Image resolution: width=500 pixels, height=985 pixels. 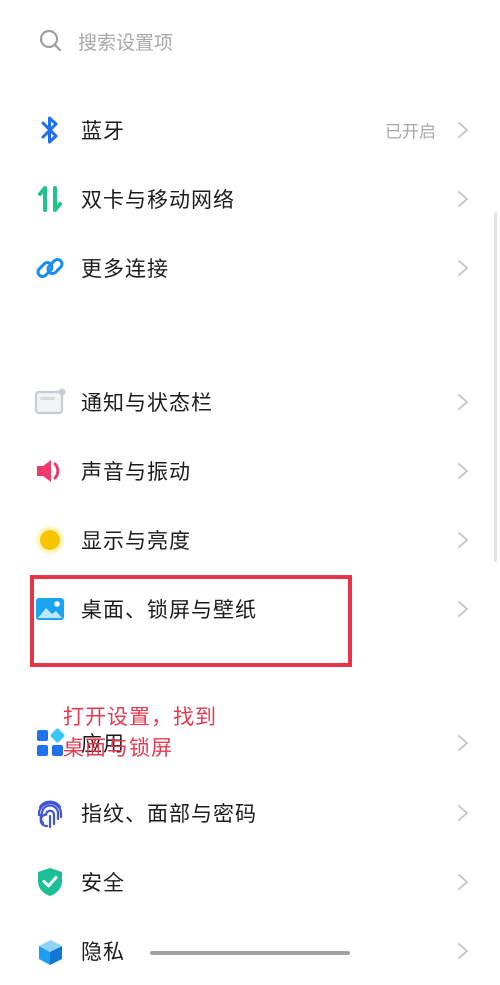 What do you see at coordinates (50, 471) in the screenshot?
I see `speaker-icon` at bounding box center [50, 471].